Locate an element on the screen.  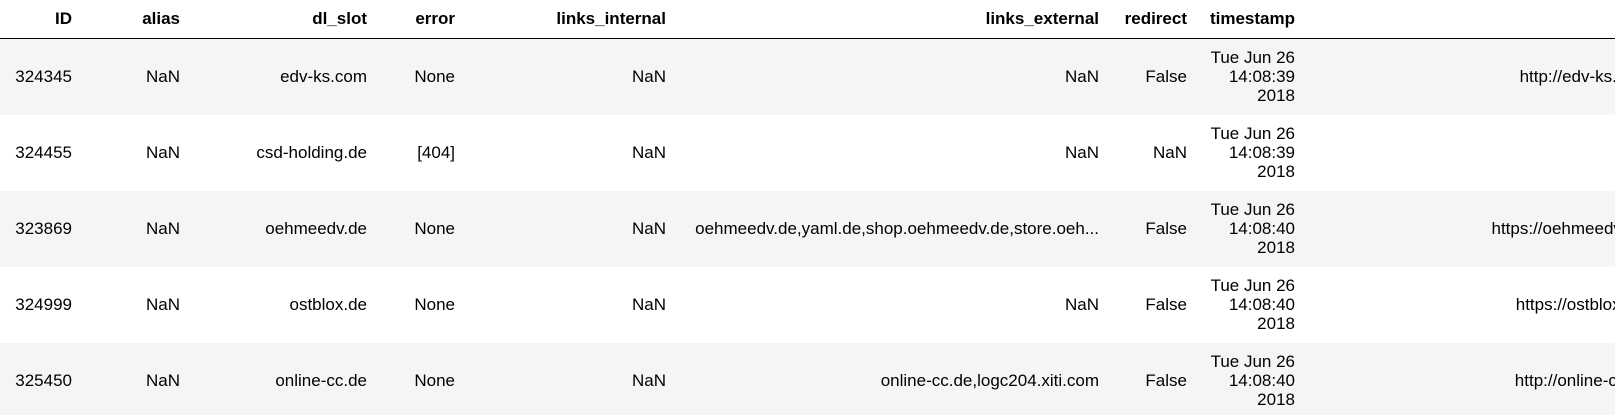
cell-url: https://oehmeedv.de/ is located at coordinates (1553, 228).